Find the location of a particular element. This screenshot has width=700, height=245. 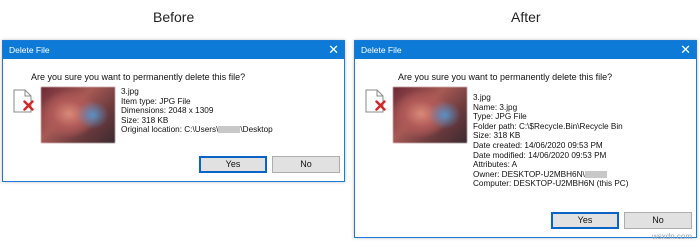

after-caption: After is located at coordinates (526, 17).